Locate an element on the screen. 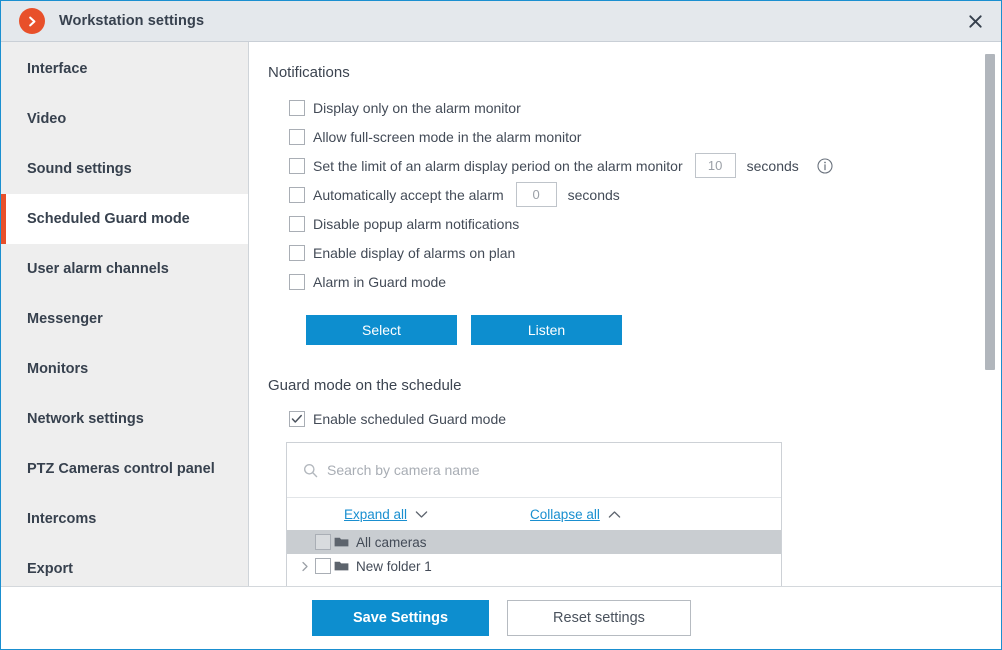  chevron-right-icon is located at coordinates (305, 566).